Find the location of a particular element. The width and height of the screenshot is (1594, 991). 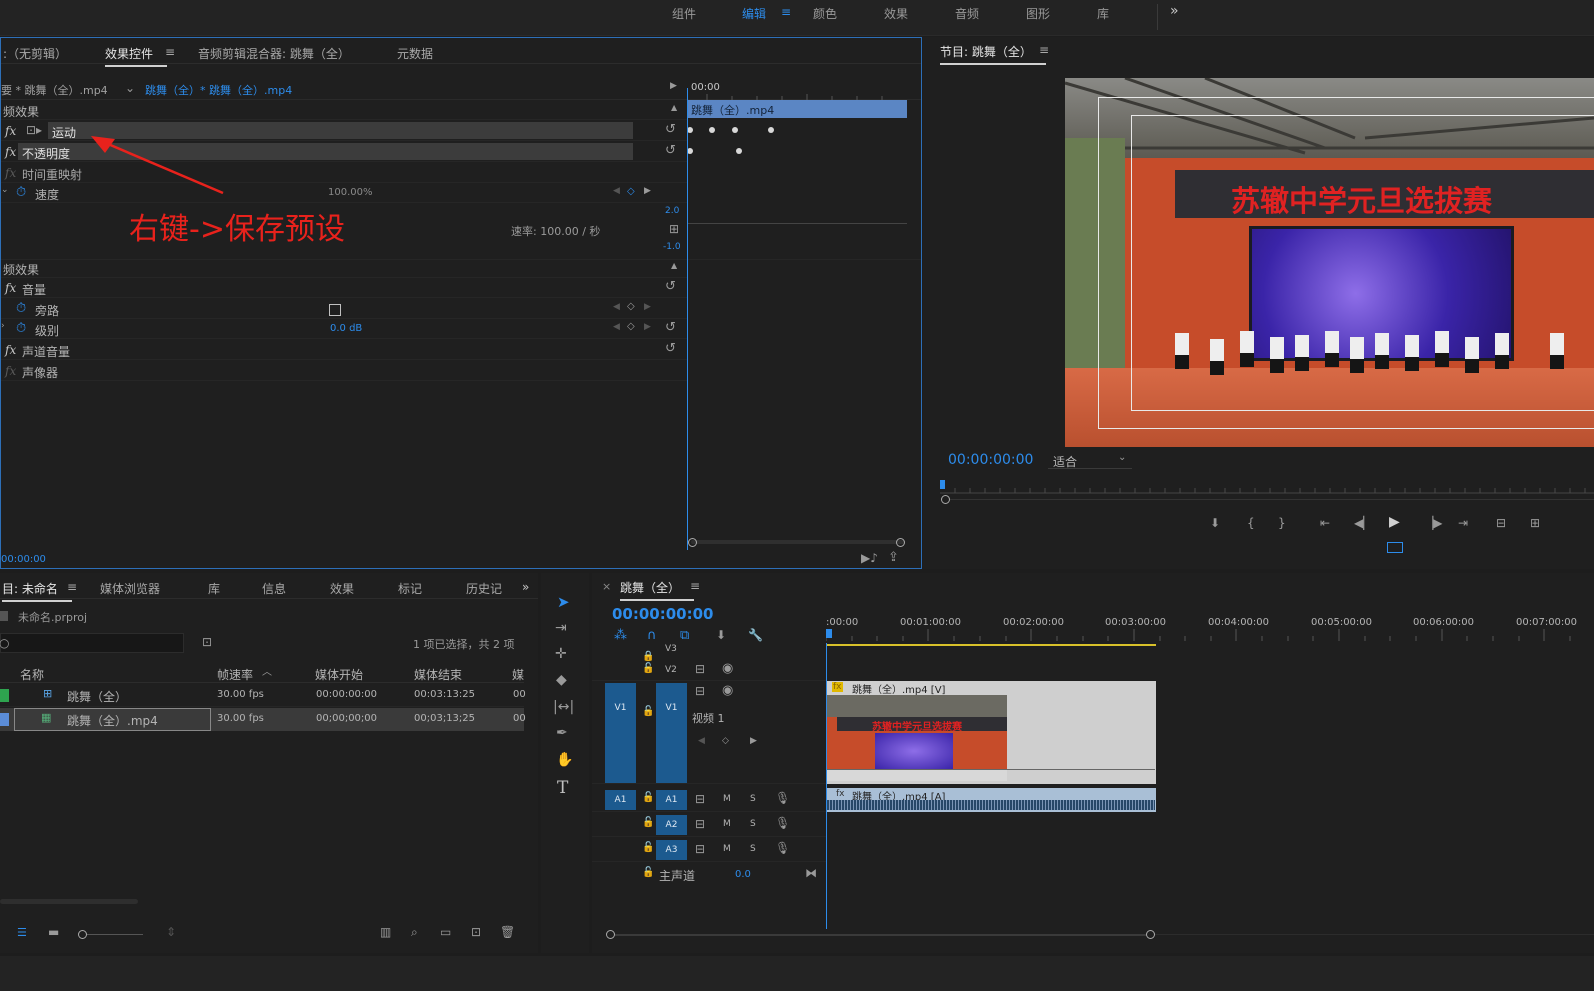

timeline-scroll-handle-right is located at coordinates (1150, 934).